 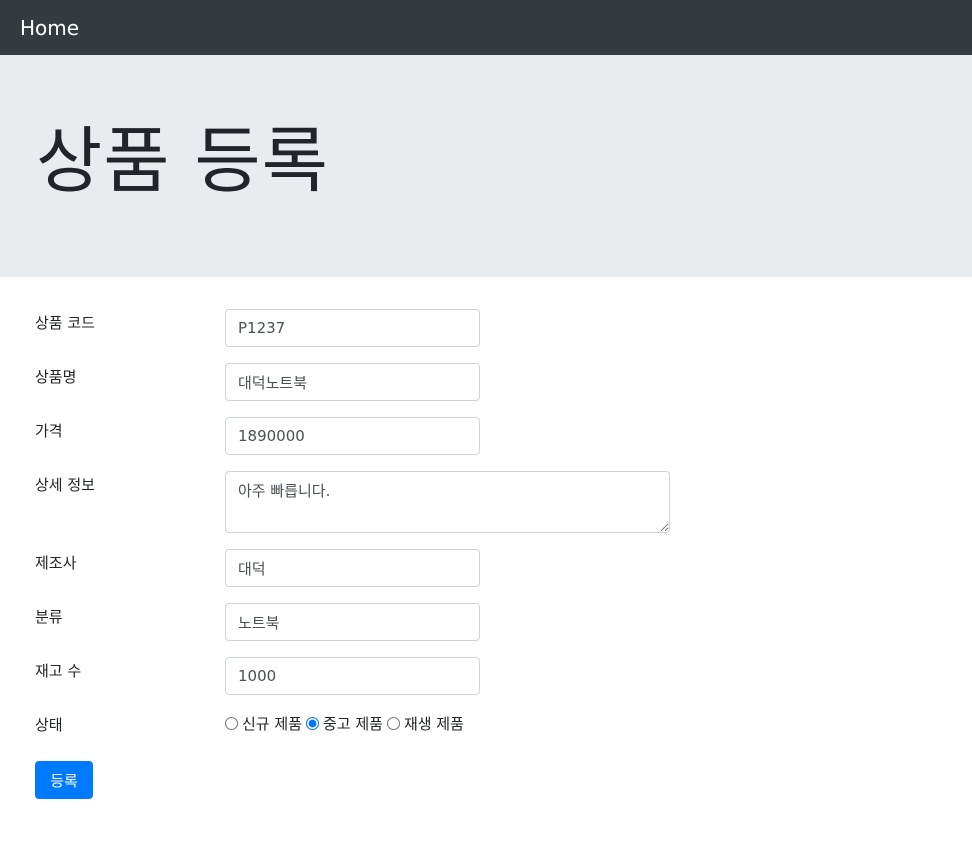 I want to click on manufacturer-label: 제조사, so click(x=56, y=563).